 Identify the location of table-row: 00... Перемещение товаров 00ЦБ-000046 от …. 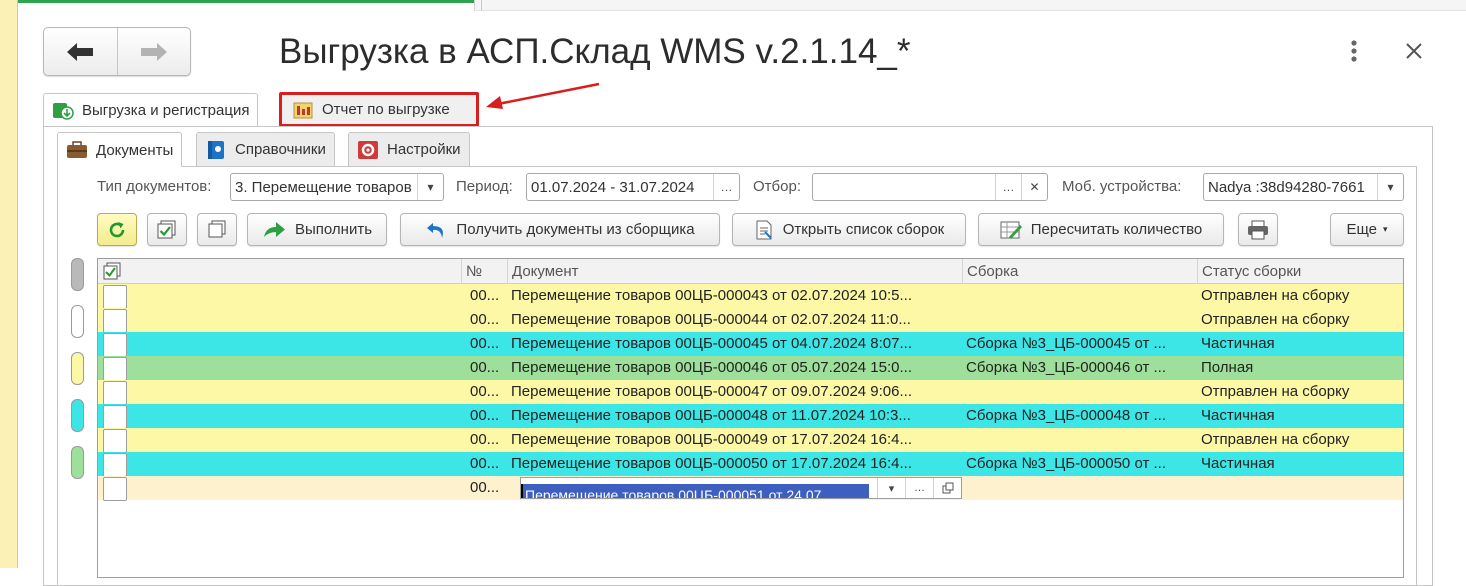
(750, 368).